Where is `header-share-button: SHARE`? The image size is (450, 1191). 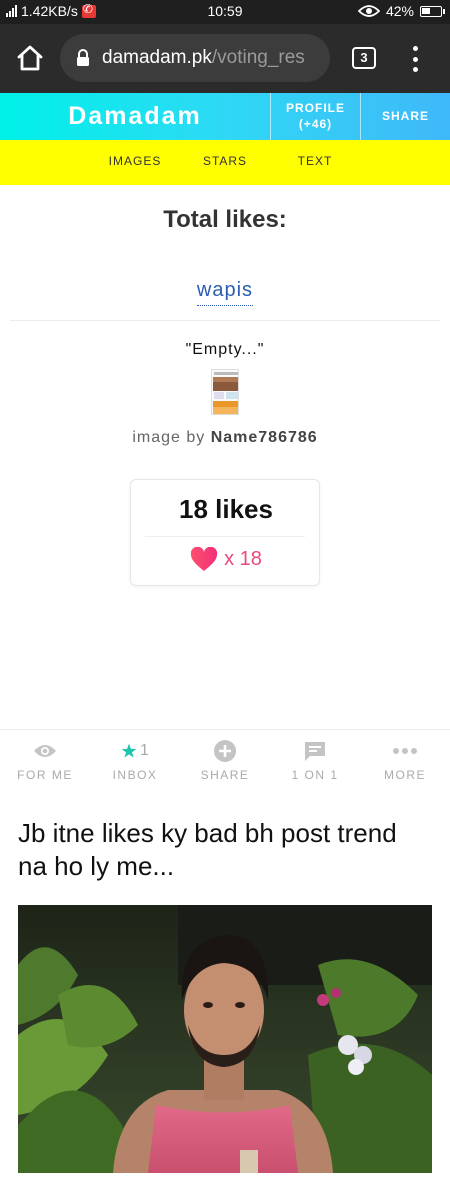 header-share-button: SHARE is located at coordinates (405, 116).